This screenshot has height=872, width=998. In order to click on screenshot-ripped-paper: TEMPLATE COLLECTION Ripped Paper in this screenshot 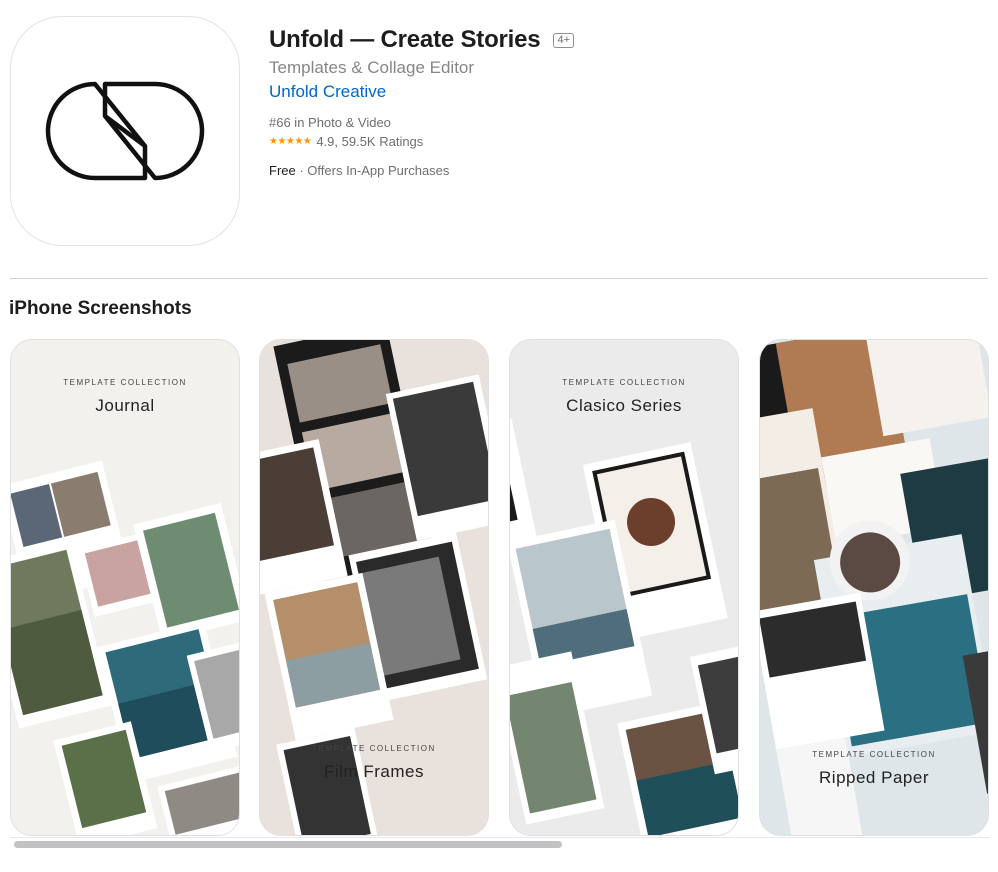, I will do `click(874, 587)`.